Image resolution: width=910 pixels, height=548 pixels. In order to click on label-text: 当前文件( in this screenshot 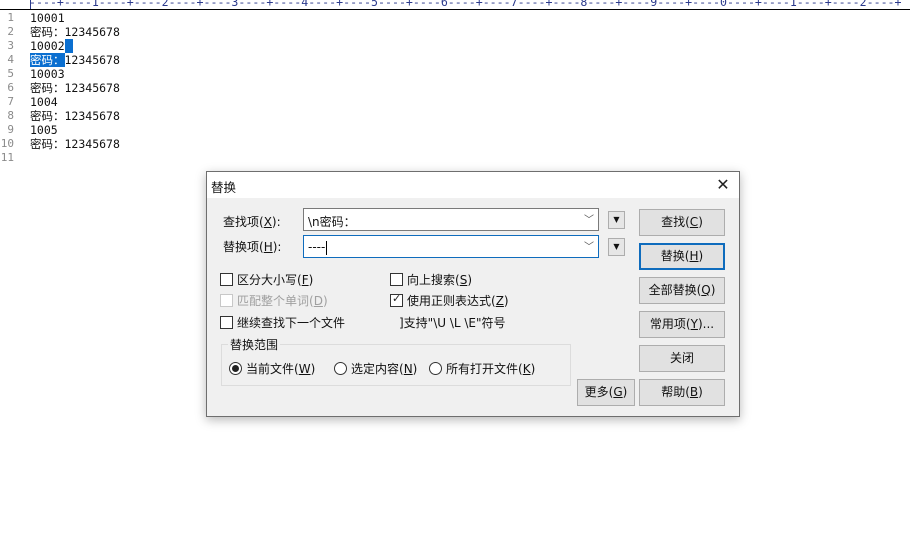, I will do `click(272, 369)`.